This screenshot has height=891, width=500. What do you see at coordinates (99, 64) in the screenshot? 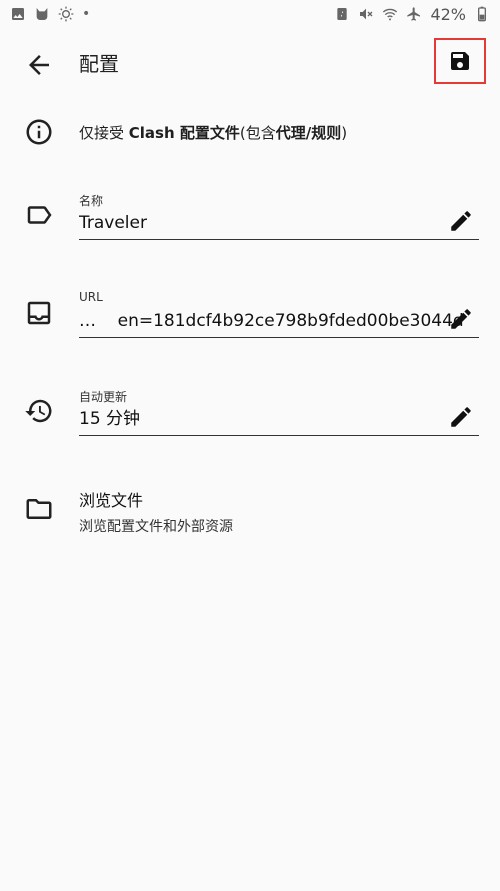
I see `page-title: 配置` at bounding box center [99, 64].